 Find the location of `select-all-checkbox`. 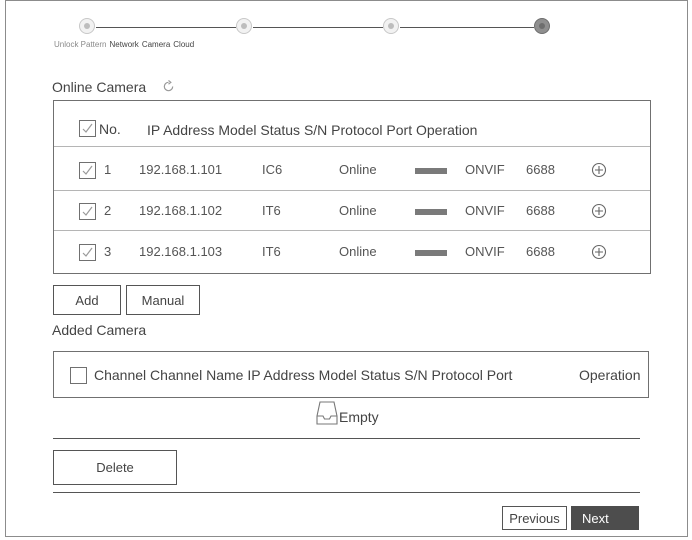

select-all-checkbox is located at coordinates (87, 128).